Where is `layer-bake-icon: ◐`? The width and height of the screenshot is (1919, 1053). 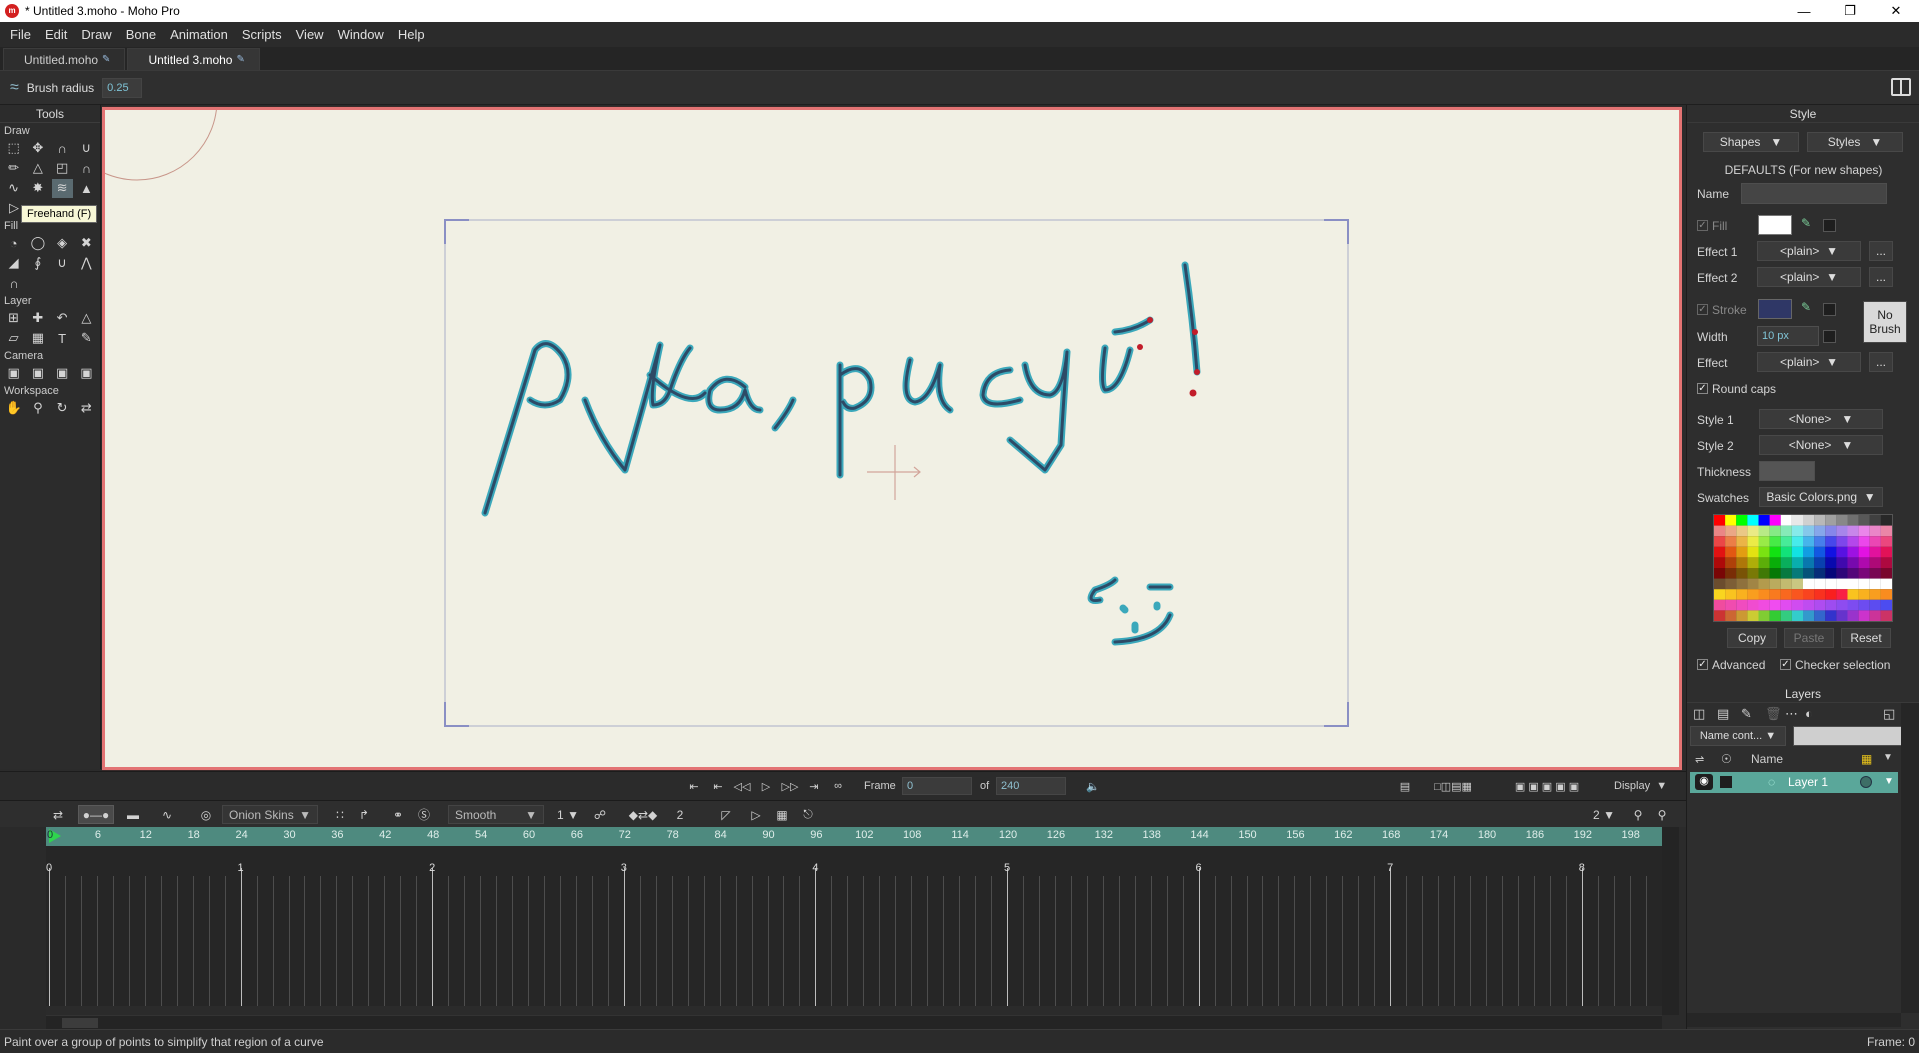
layer-bake-icon: ◐ is located at coordinates (1809, 713).